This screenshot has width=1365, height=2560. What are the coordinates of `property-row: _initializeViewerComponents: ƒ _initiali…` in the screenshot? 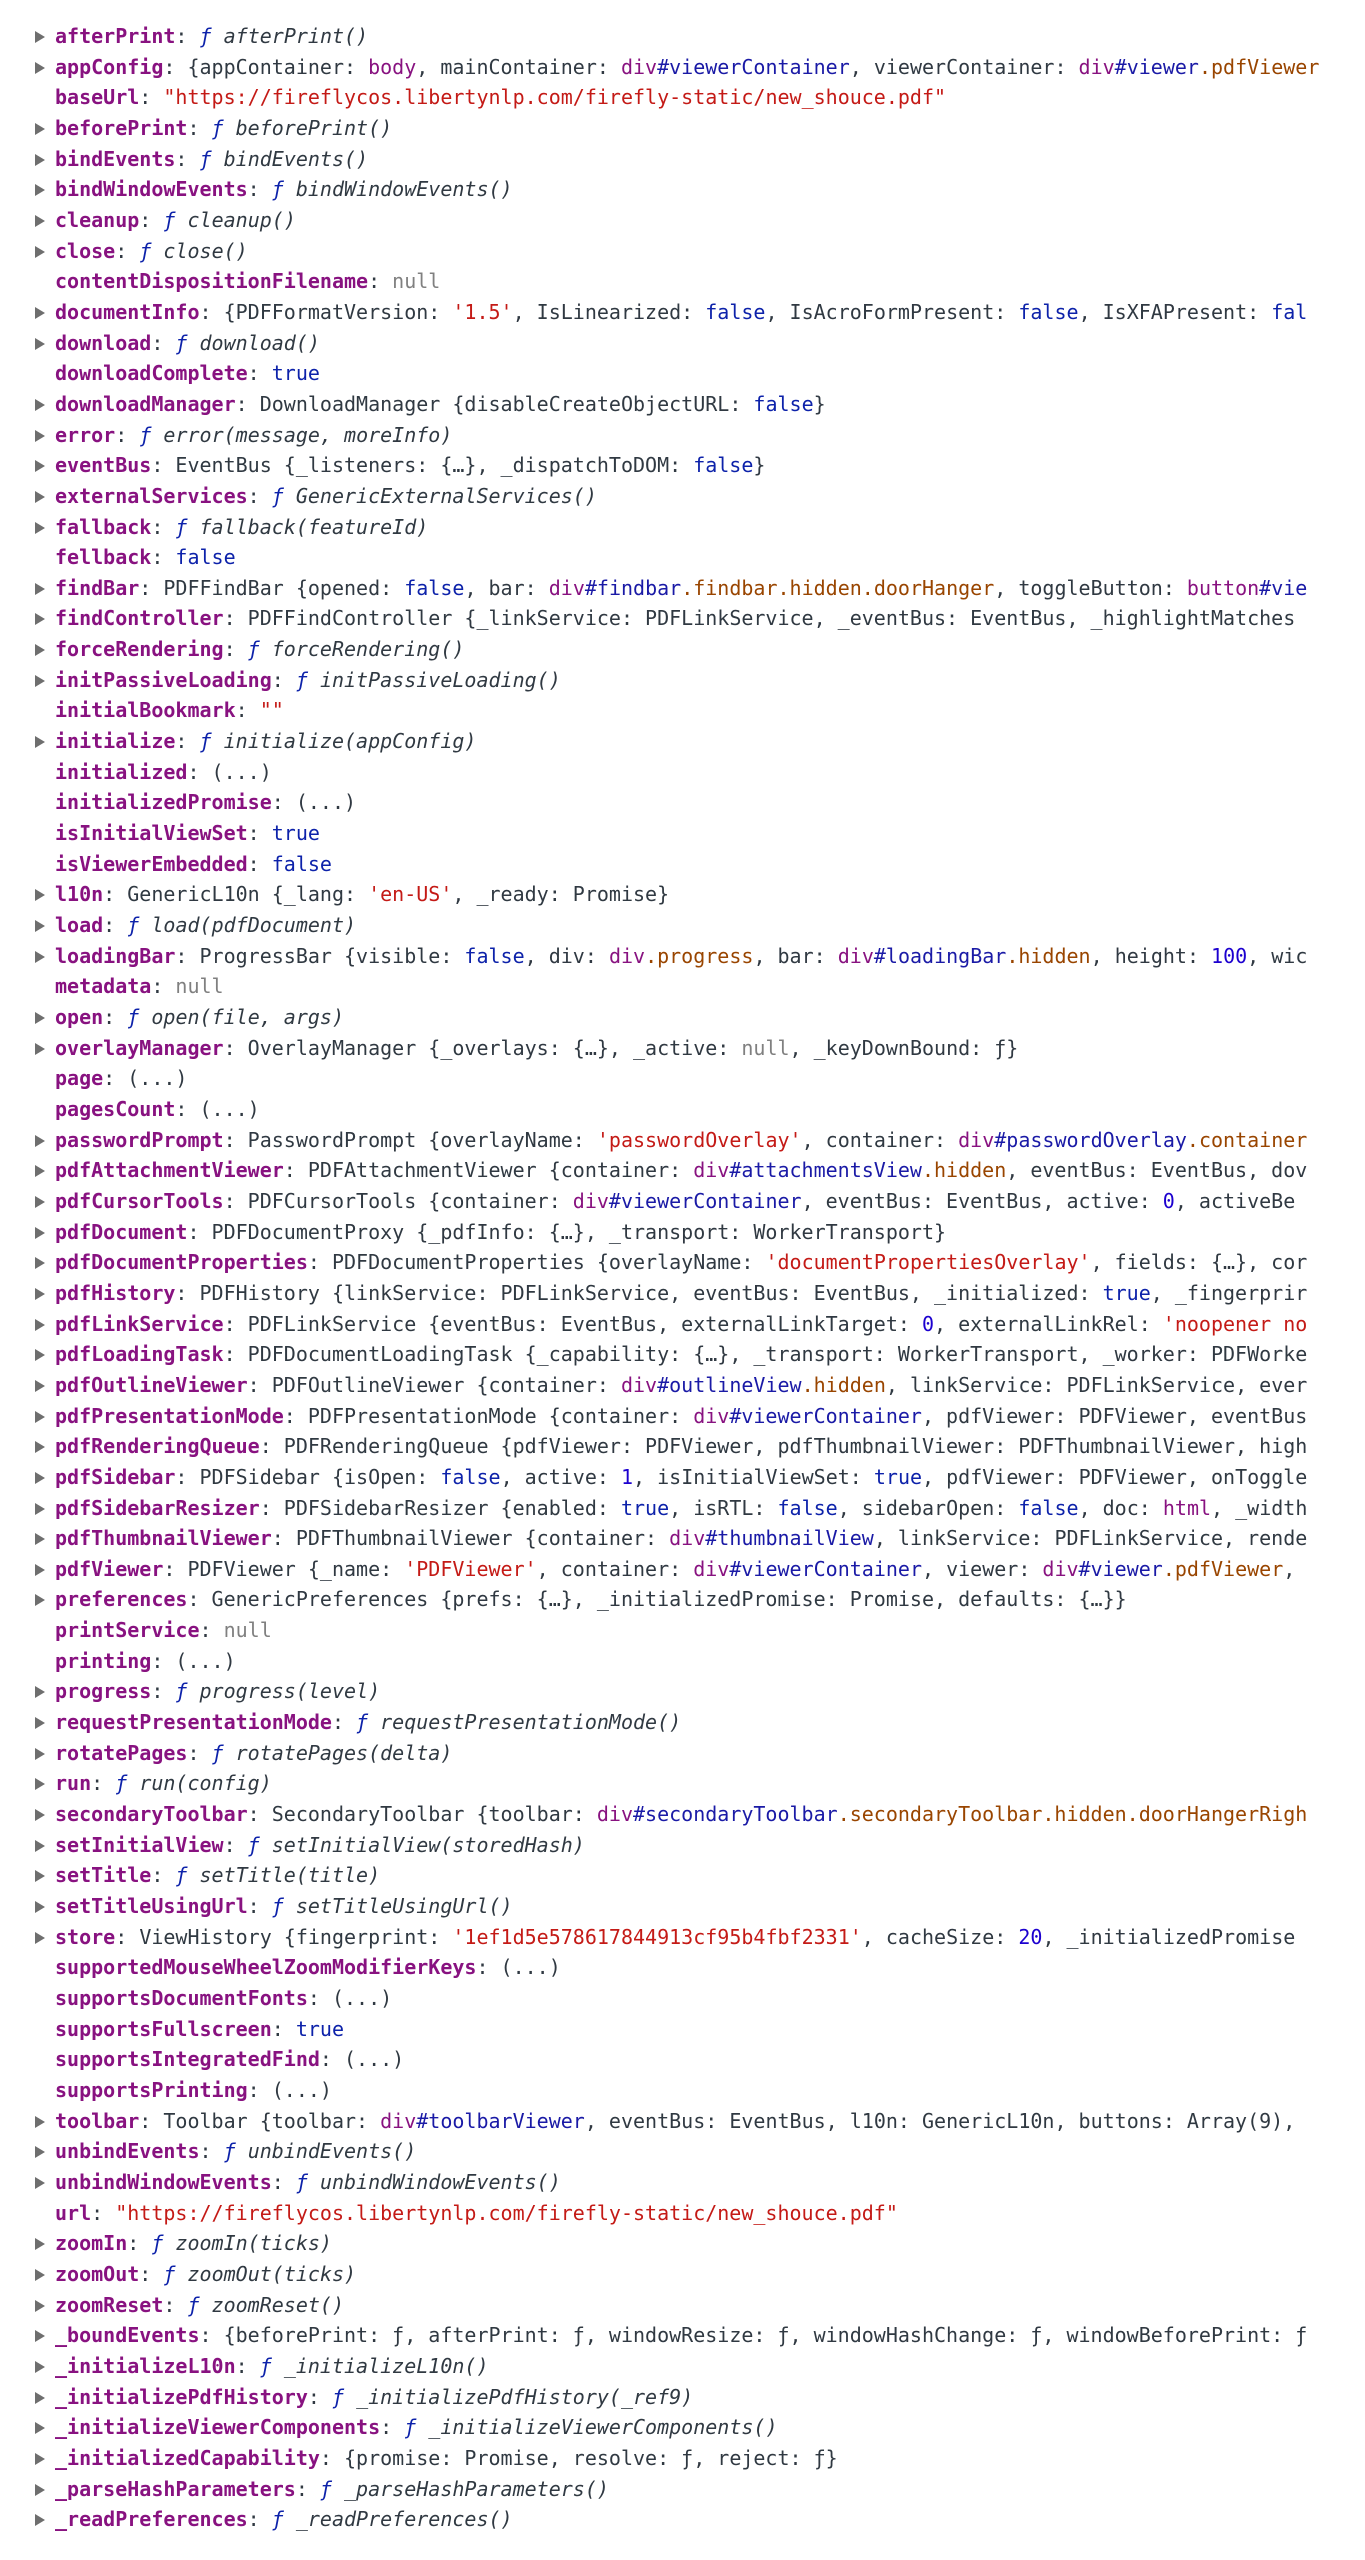 It's located at (682, 2427).